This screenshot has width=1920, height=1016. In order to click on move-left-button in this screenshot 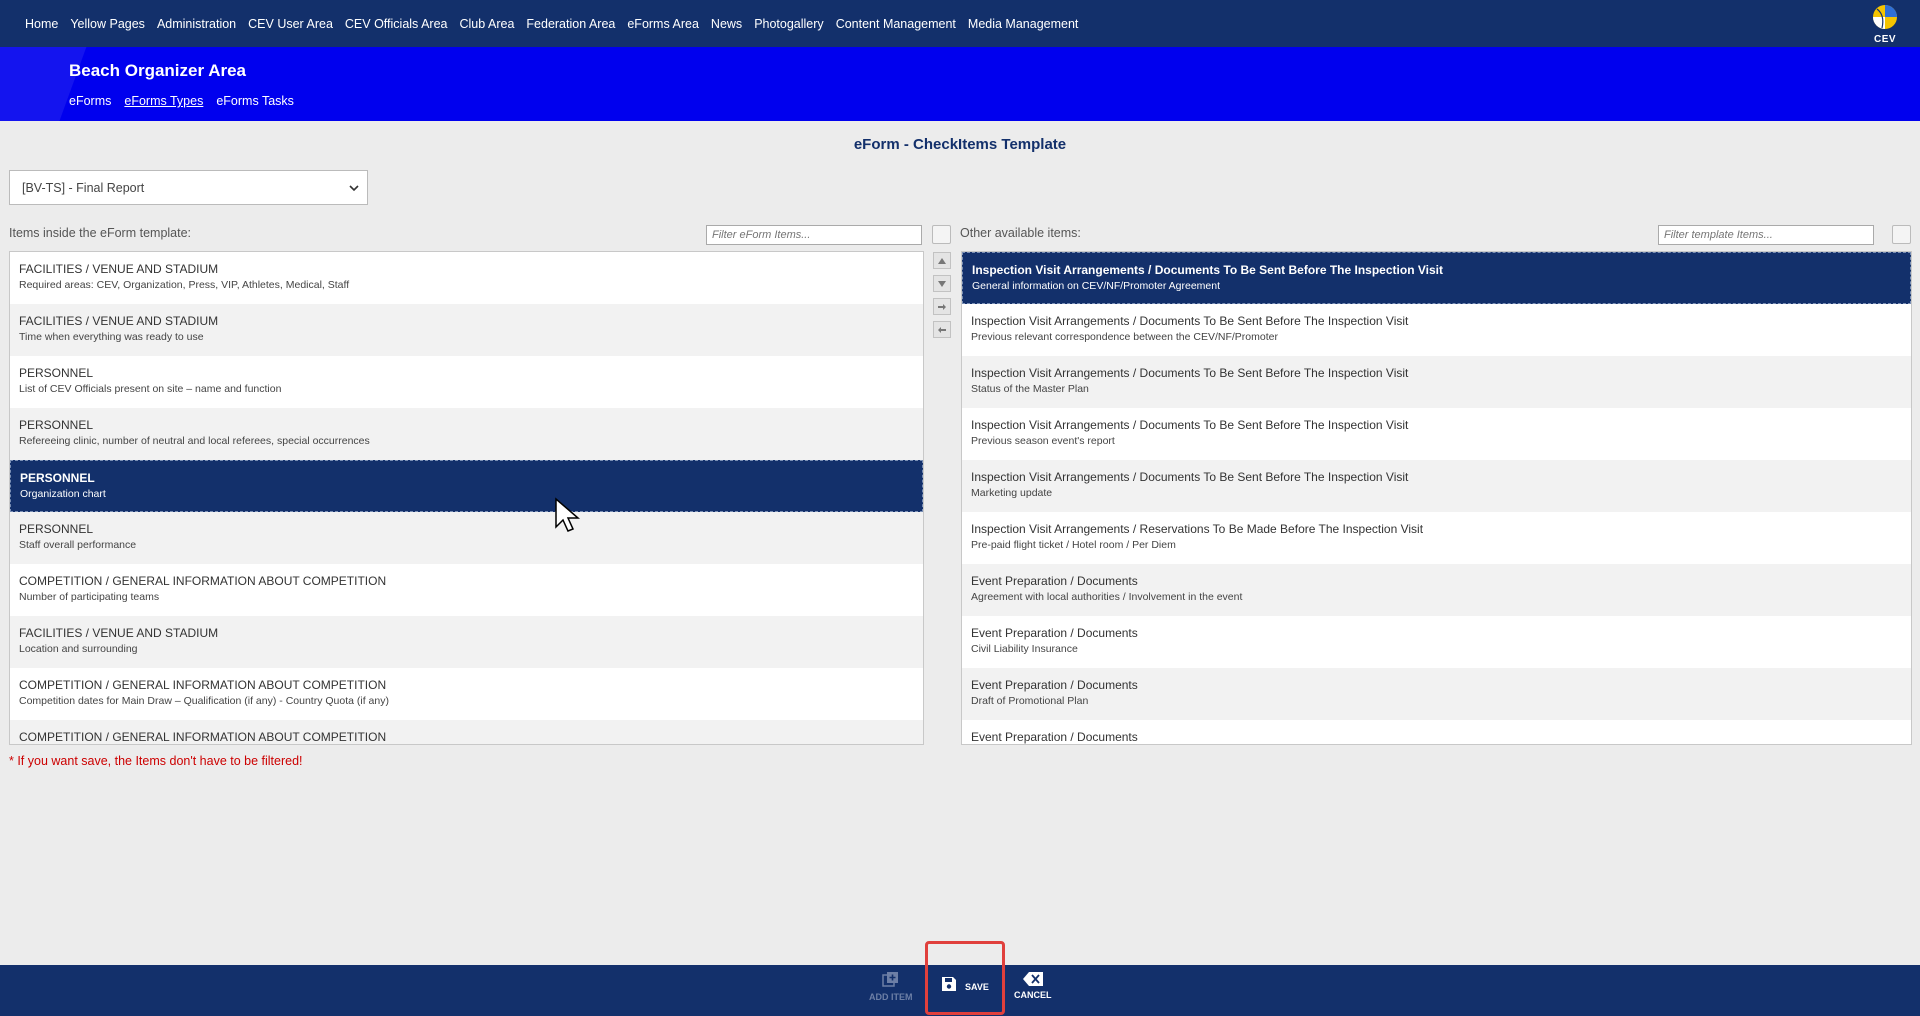, I will do `click(942, 329)`.